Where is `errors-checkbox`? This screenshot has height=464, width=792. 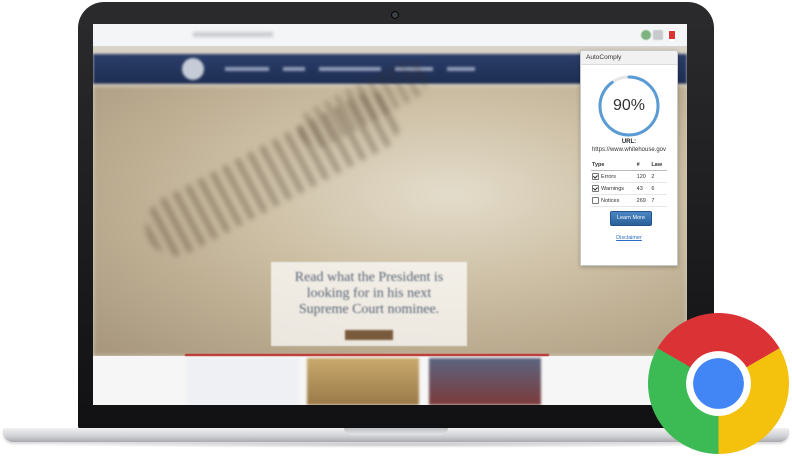
errors-checkbox is located at coordinates (595, 176).